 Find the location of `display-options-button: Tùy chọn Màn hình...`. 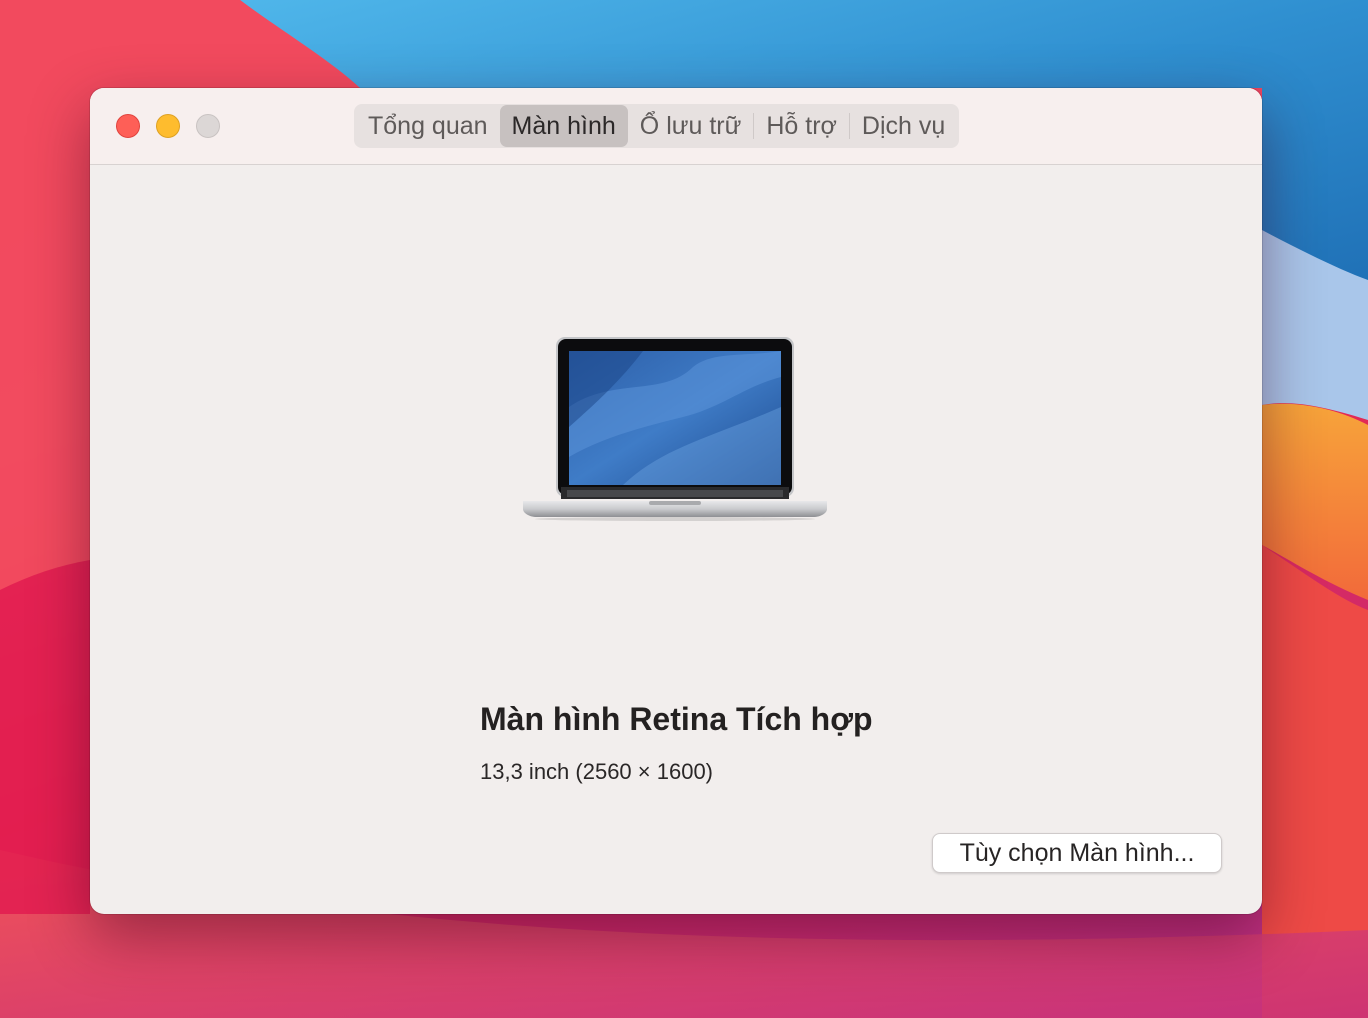

display-options-button: Tùy chọn Màn hình... is located at coordinates (1077, 853).